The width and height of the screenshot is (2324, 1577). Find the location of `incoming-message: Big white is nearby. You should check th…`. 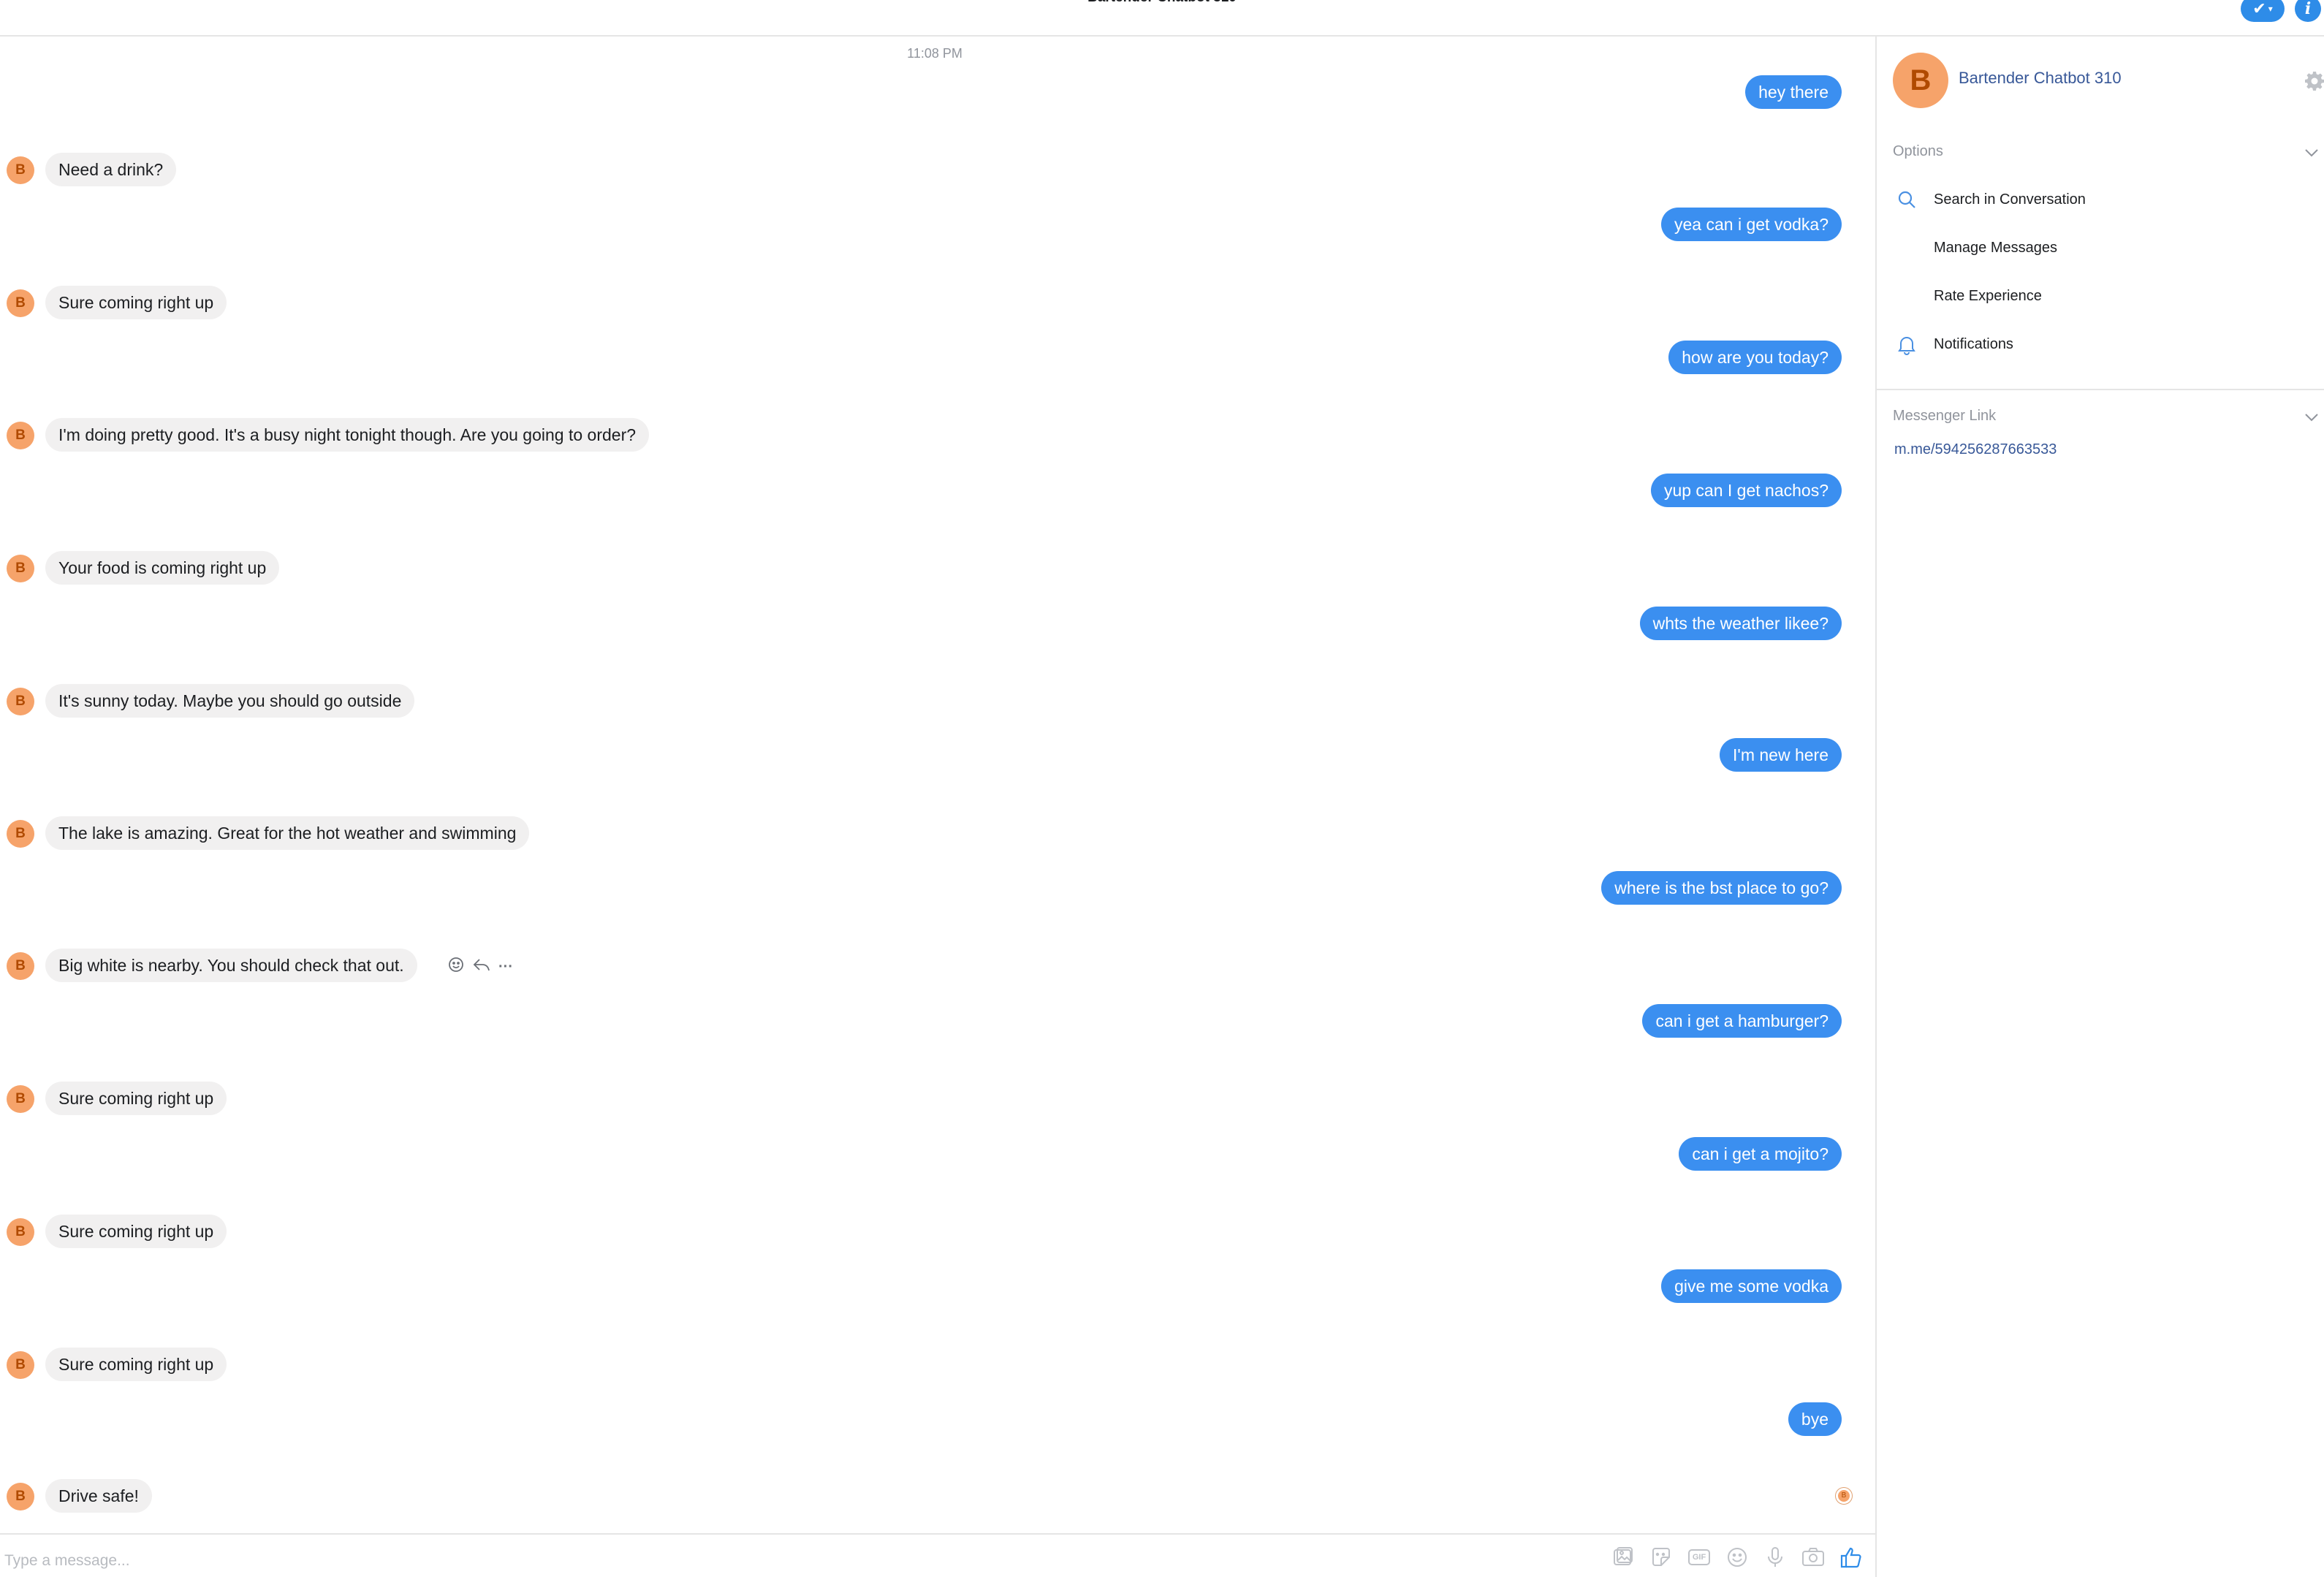

incoming-message: Big white is nearby. You should check th… is located at coordinates (231, 965).